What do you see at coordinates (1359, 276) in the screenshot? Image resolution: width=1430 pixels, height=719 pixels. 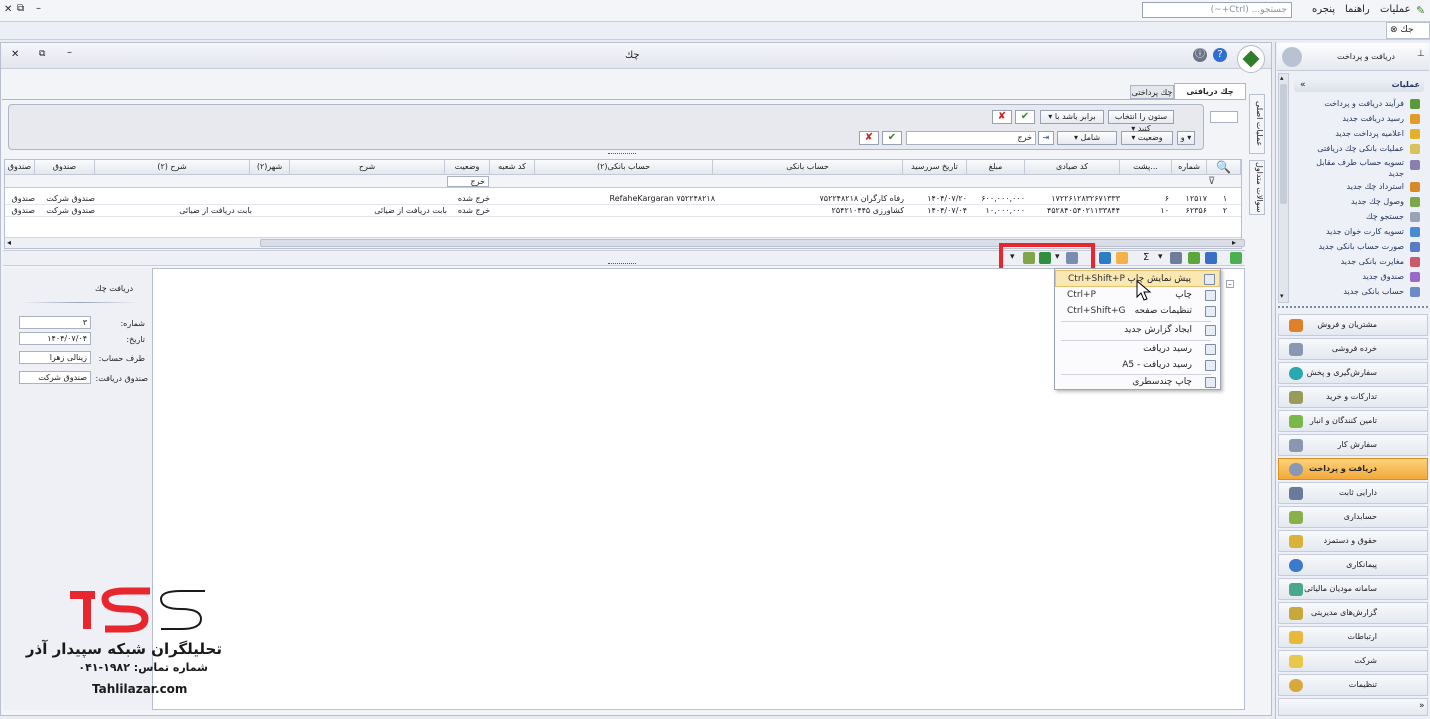 I see `nav-subitem: صندوق جدید` at bounding box center [1359, 276].